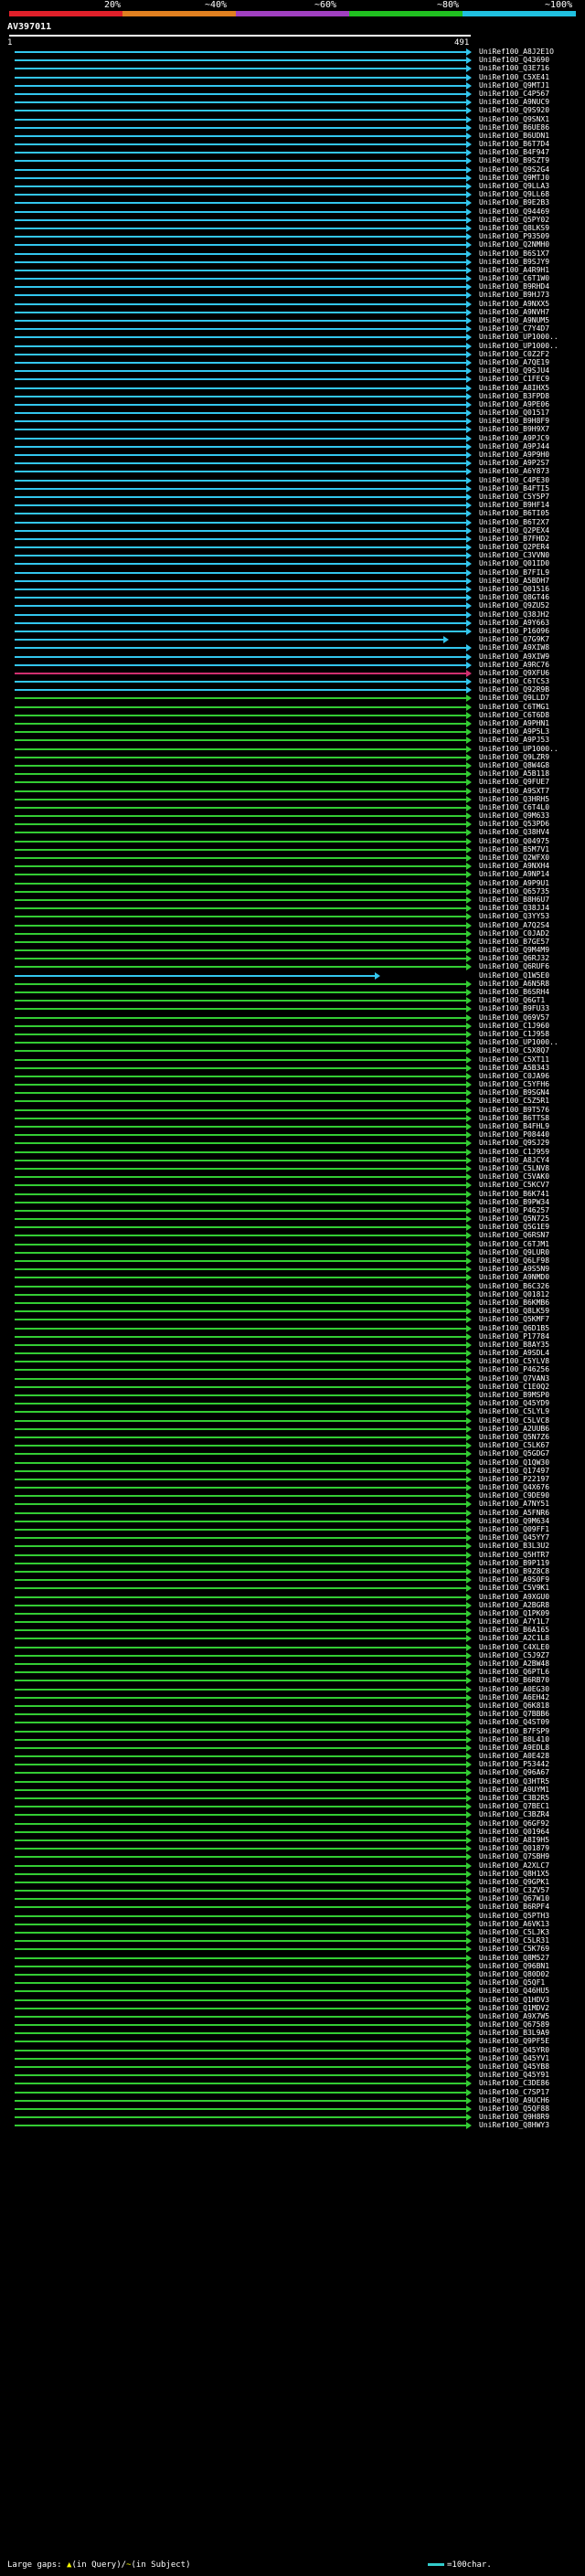 Image resolution: width=585 pixels, height=2576 pixels. What do you see at coordinates (514, 1958) in the screenshot?
I see `hit-label: UniRef100_Q8M527` at bounding box center [514, 1958].